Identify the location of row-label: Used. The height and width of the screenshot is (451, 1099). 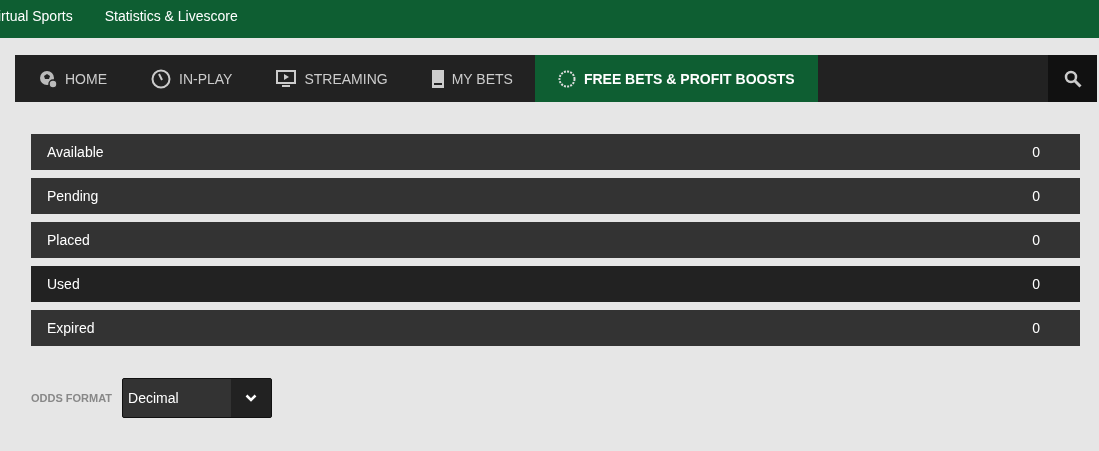
(63, 284).